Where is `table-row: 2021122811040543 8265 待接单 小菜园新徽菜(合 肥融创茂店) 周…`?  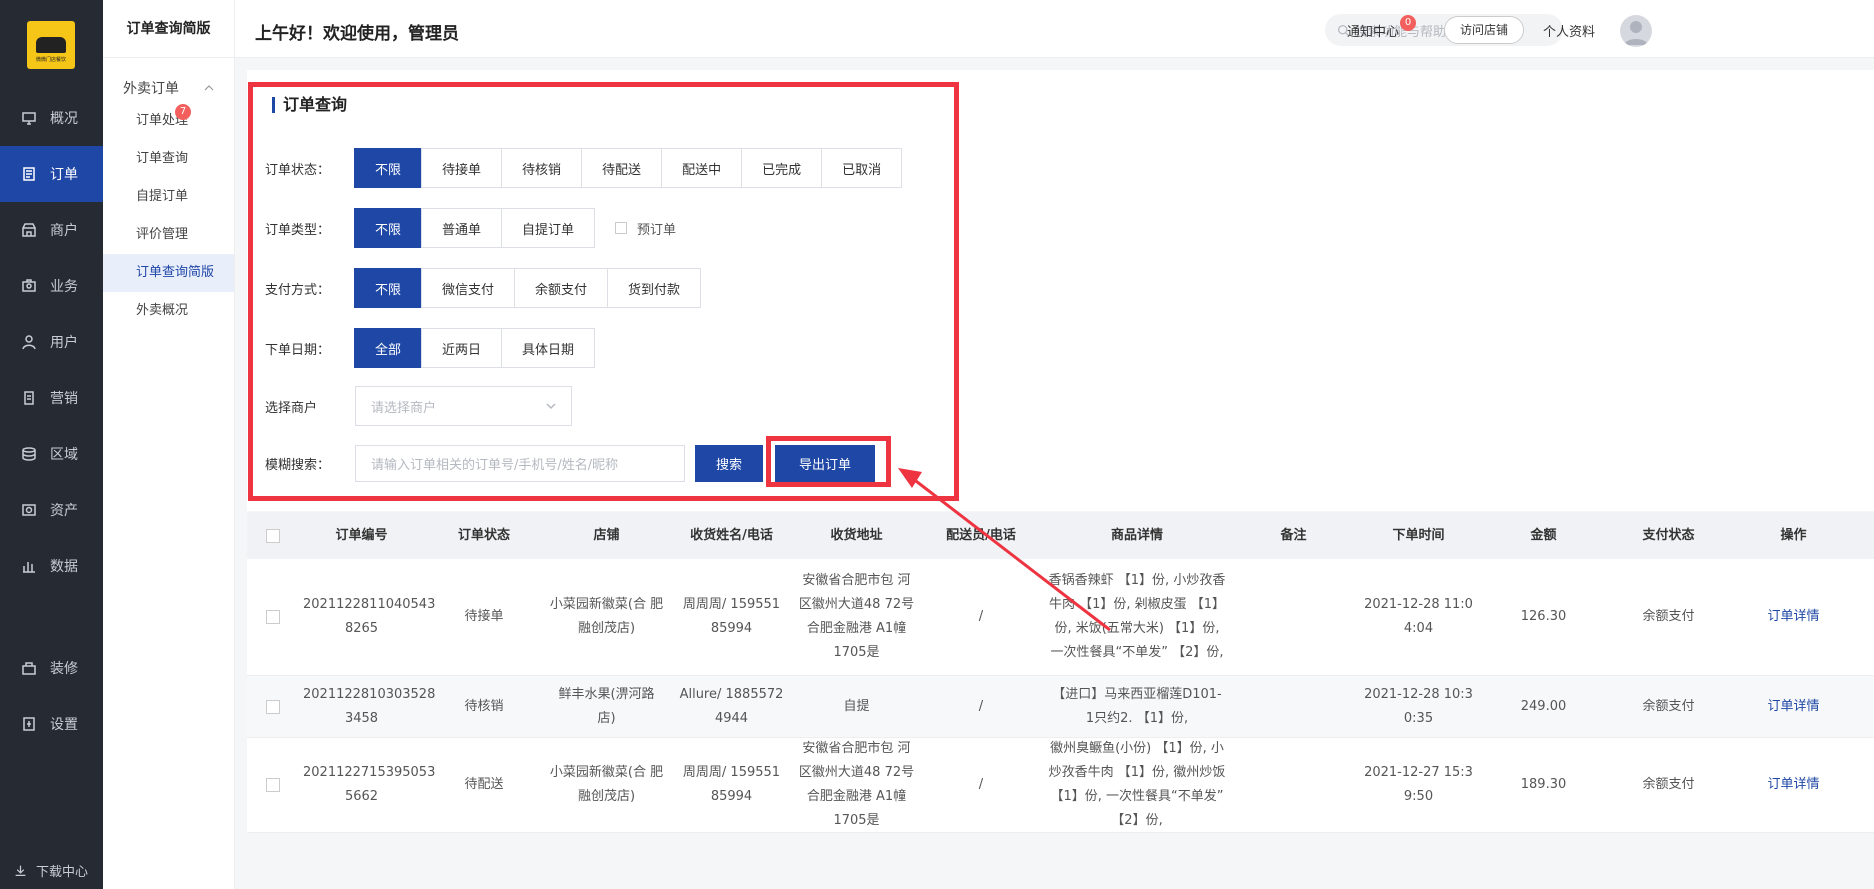
table-row: 2021122811040543 8265 待接单 小菜园新徽菜(合 肥融创茂店) 周… is located at coordinates (1060, 617).